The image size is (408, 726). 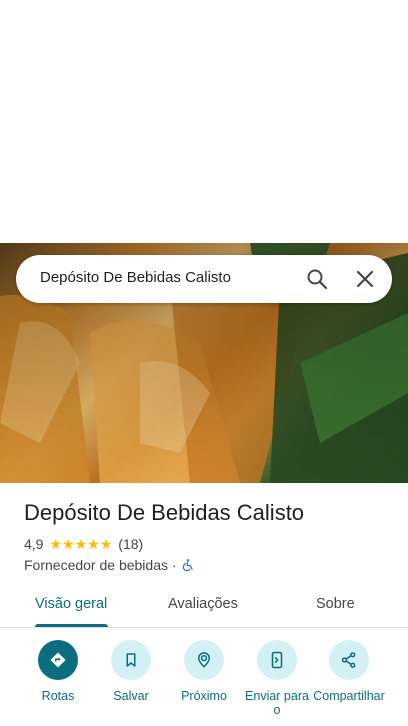 What do you see at coordinates (335, 604) in the screenshot?
I see `tab-about: Sobre` at bounding box center [335, 604].